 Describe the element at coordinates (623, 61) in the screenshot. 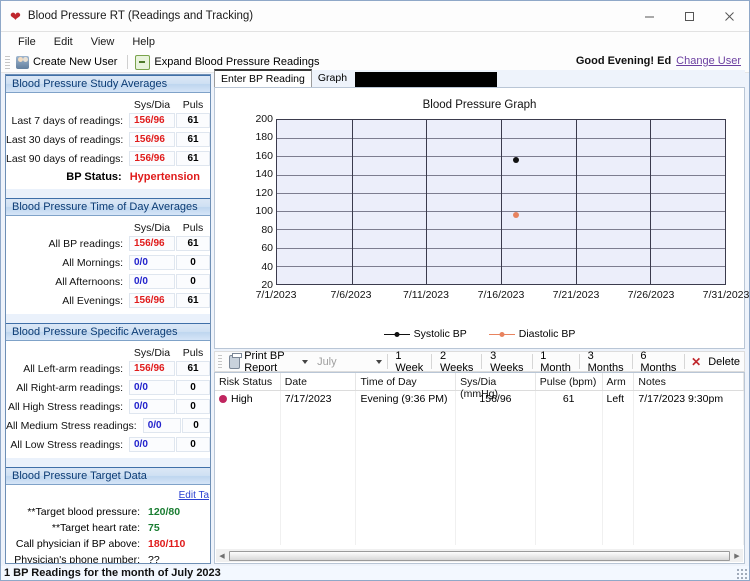

I see `greeting-text: Good Evening! Ed` at that location.